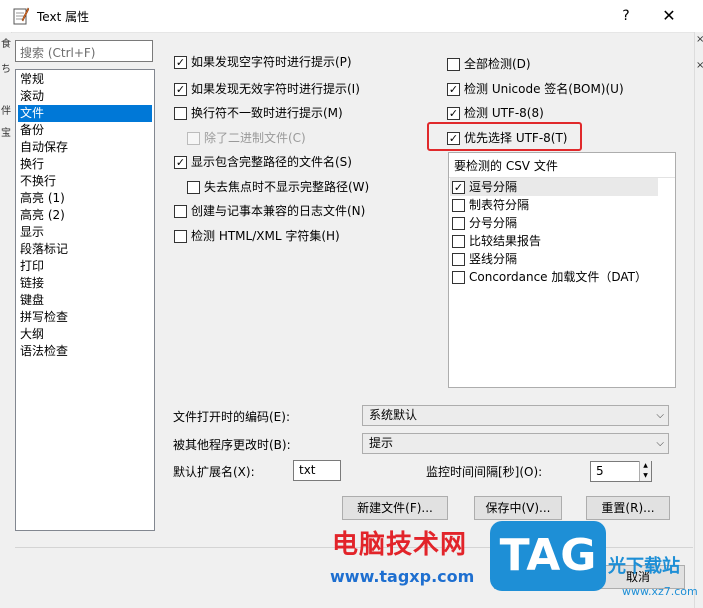  I want to click on csv-item-label: Concordance 加载文件（DAT）, so click(558, 277).